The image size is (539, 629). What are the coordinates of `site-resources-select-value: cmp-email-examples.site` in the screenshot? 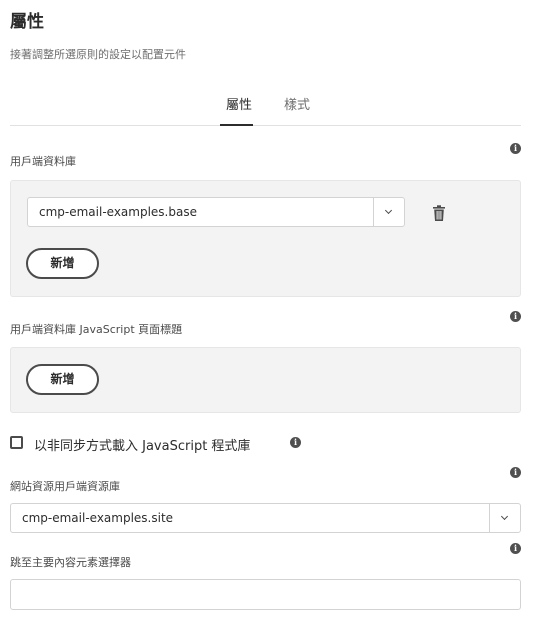 It's located at (98, 518).